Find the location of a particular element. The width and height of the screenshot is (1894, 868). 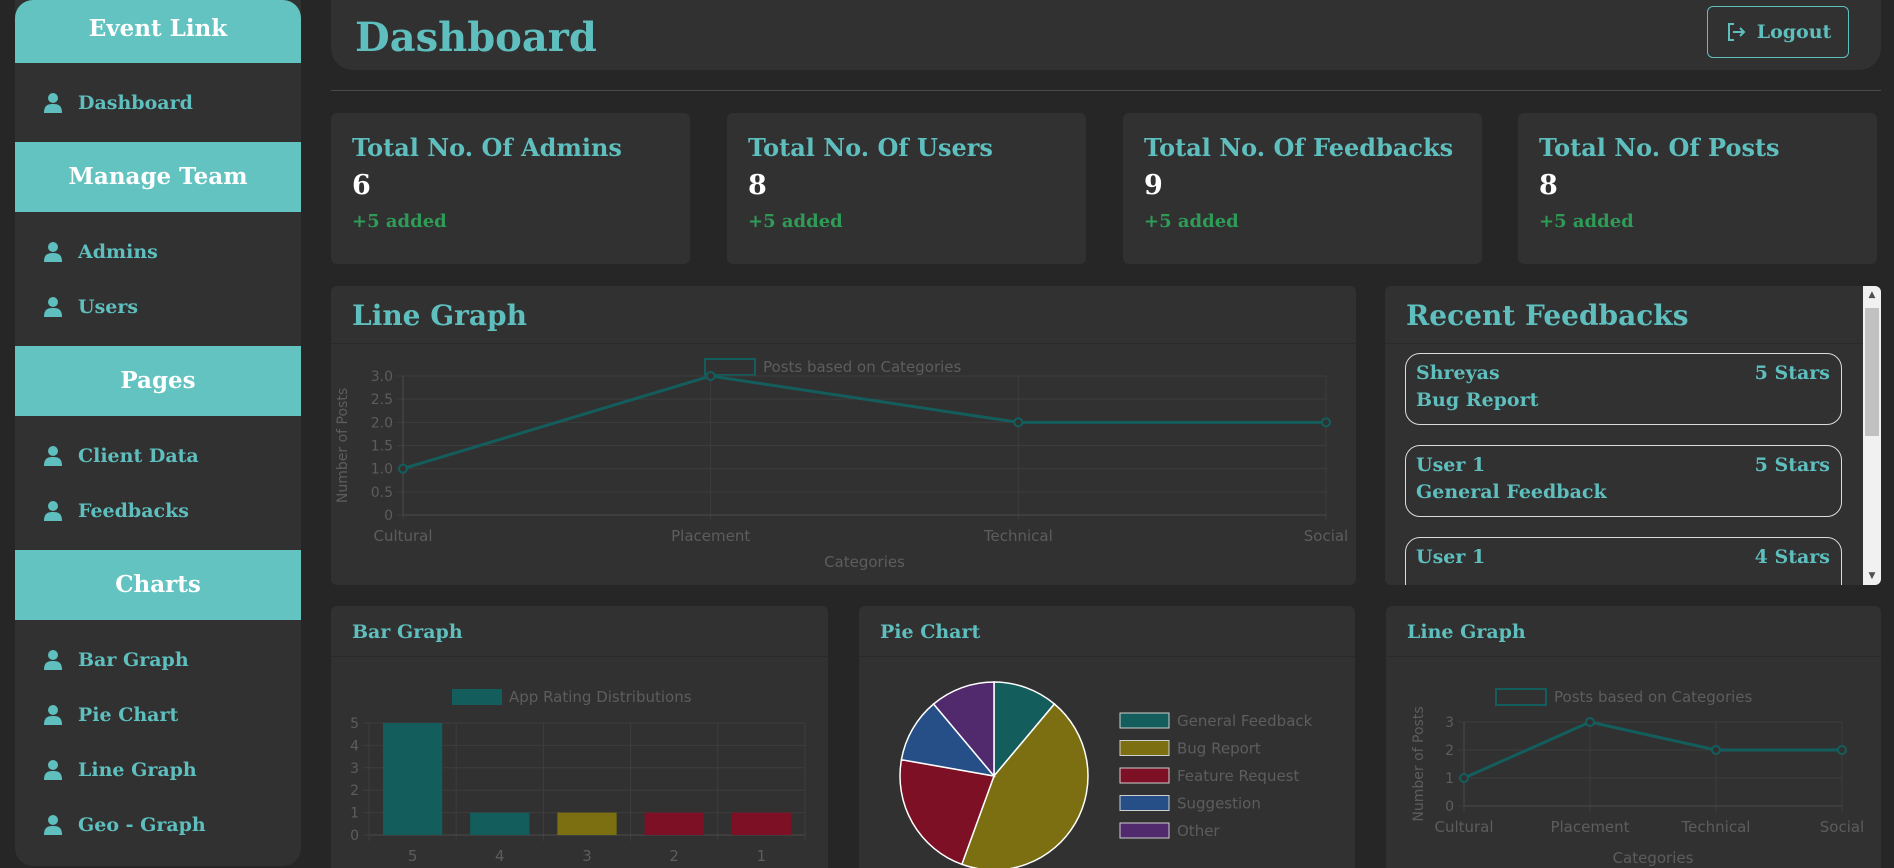

sidebar-item-label: Users is located at coordinates (108, 306).